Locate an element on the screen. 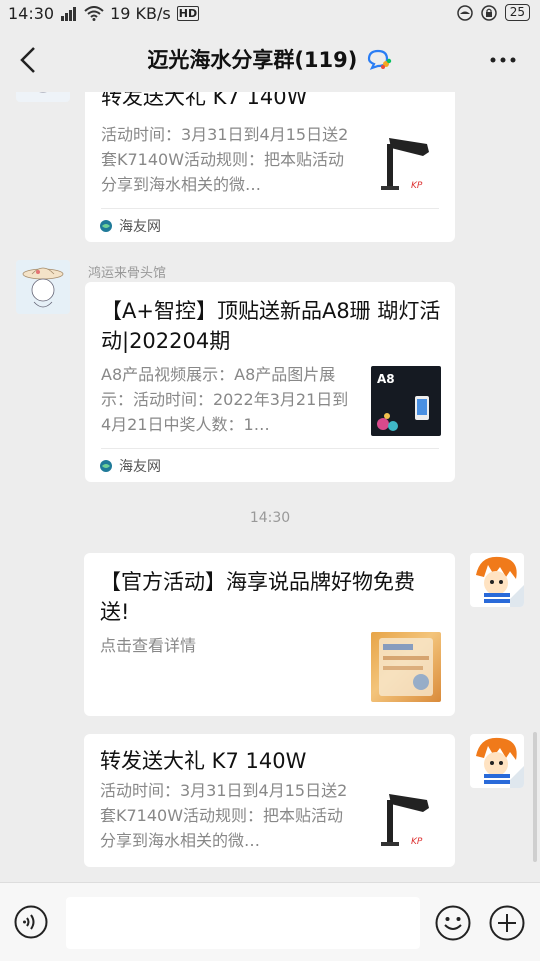  avatar is located at coordinates (43, 97).